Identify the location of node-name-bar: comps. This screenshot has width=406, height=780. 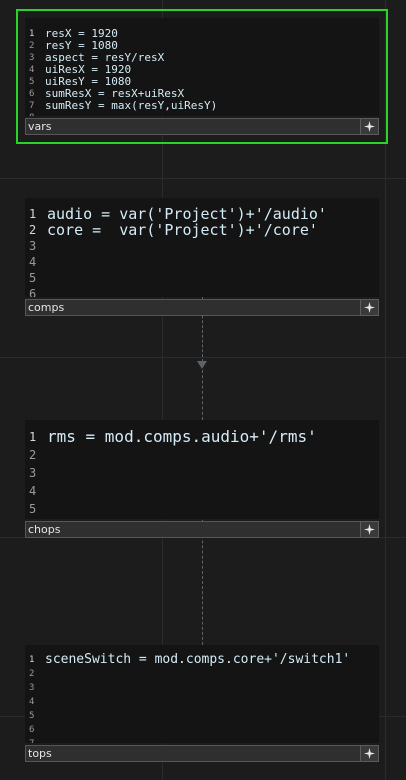
(202, 307).